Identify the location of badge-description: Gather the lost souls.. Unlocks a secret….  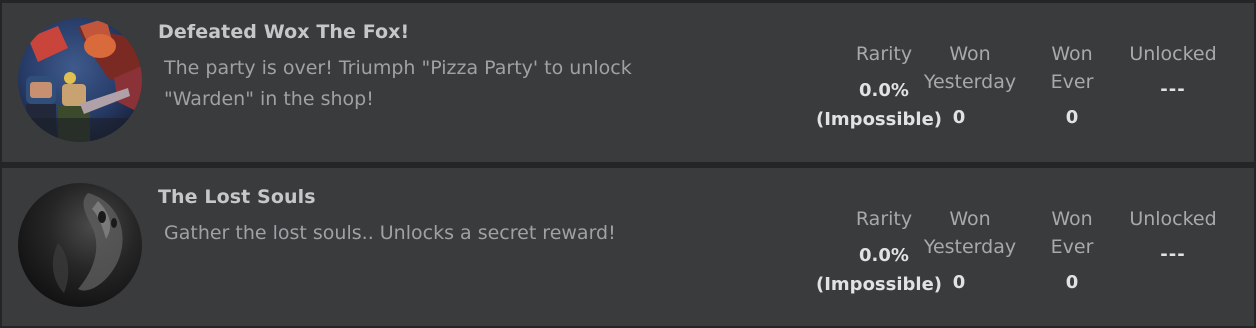
(390, 233).